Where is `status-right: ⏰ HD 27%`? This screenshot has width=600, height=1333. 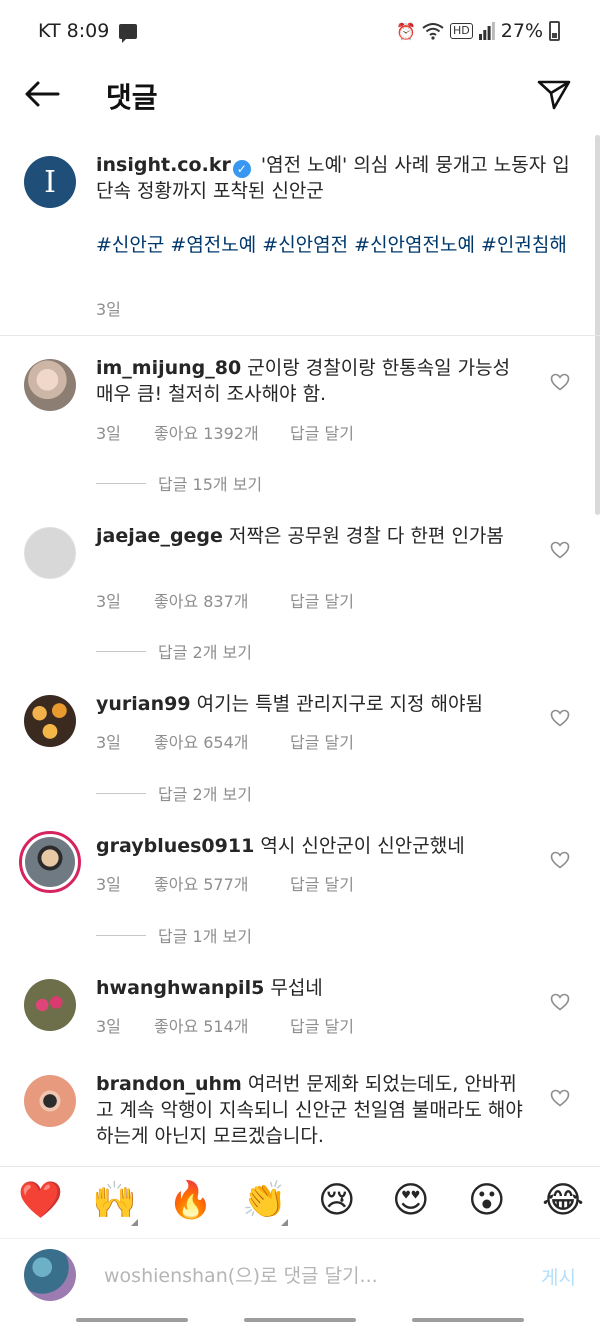 status-right: ⏰ HD 27% is located at coordinates (478, 31).